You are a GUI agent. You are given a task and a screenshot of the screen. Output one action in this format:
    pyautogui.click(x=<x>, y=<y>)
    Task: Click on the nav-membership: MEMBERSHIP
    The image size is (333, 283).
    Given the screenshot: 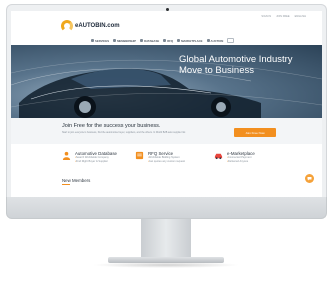 What is the action you would take?
    pyautogui.click(x=124, y=41)
    